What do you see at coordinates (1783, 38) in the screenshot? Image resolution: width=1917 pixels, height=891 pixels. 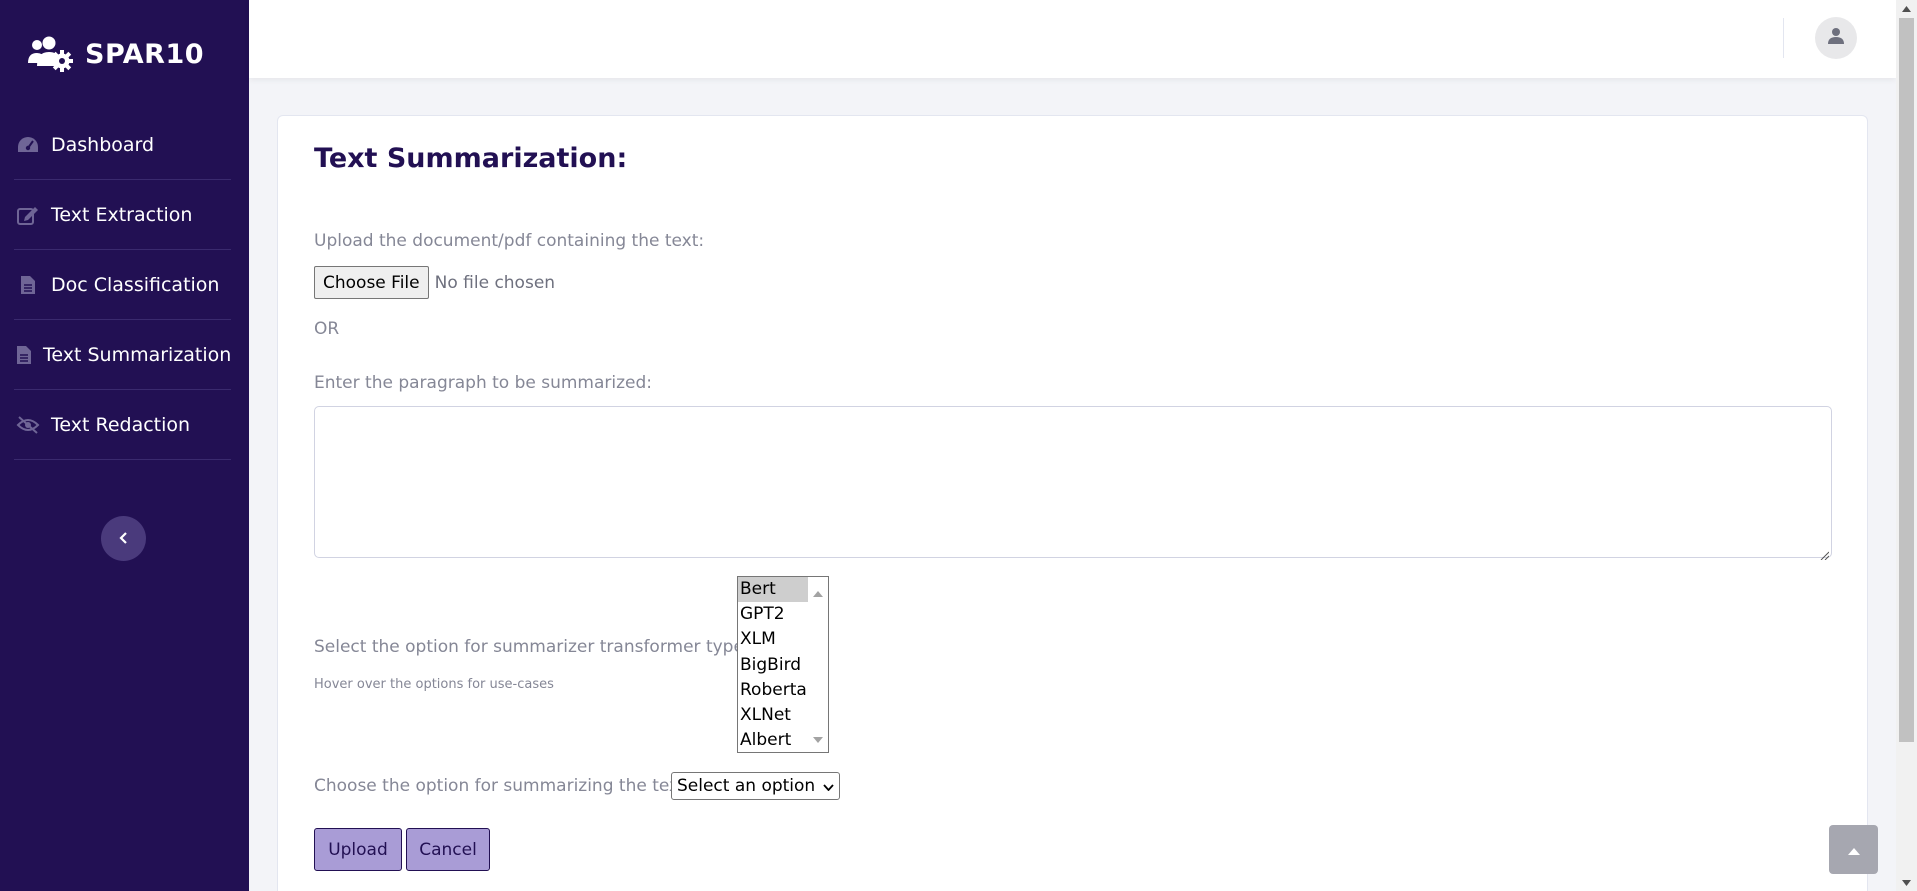 I see `topbar-divider` at bounding box center [1783, 38].